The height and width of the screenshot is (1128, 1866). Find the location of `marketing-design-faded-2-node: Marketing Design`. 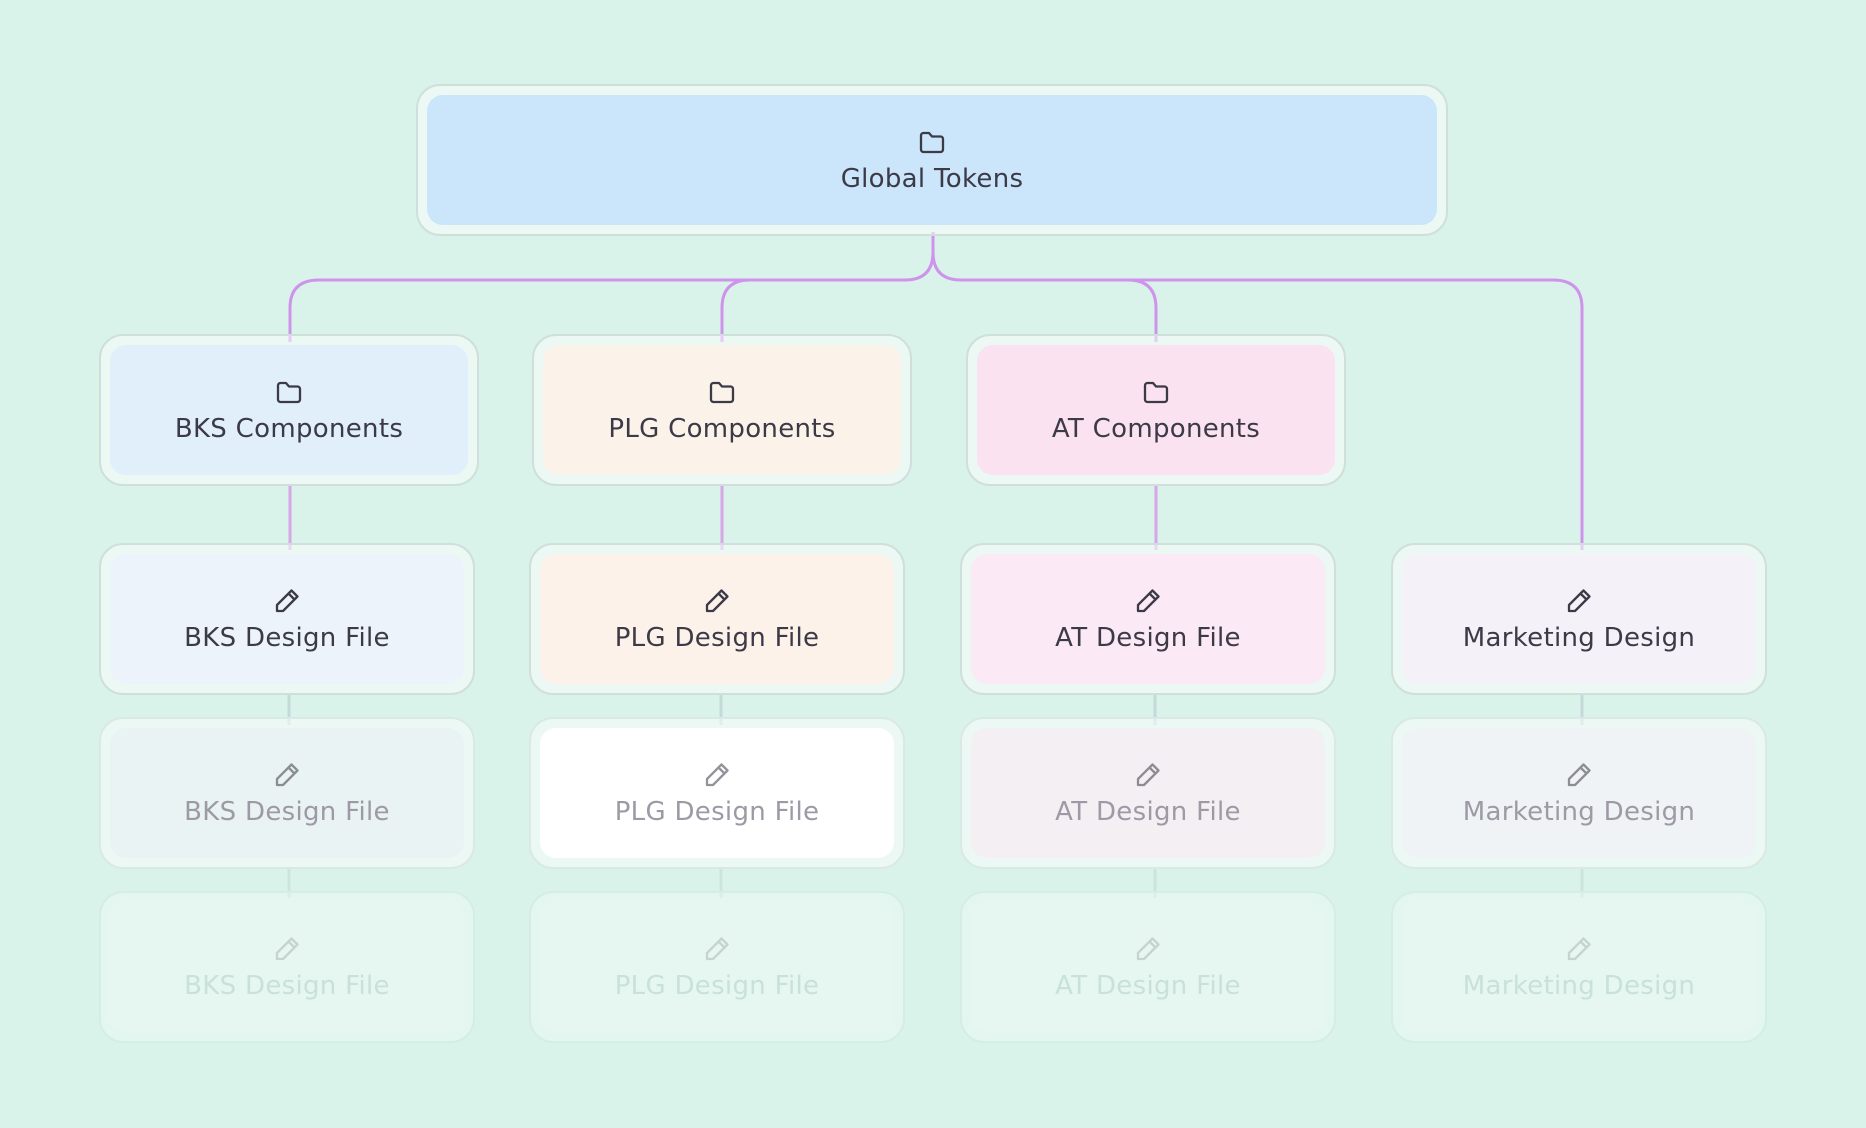

marketing-design-faded-2-node: Marketing Design is located at coordinates (1579, 967).